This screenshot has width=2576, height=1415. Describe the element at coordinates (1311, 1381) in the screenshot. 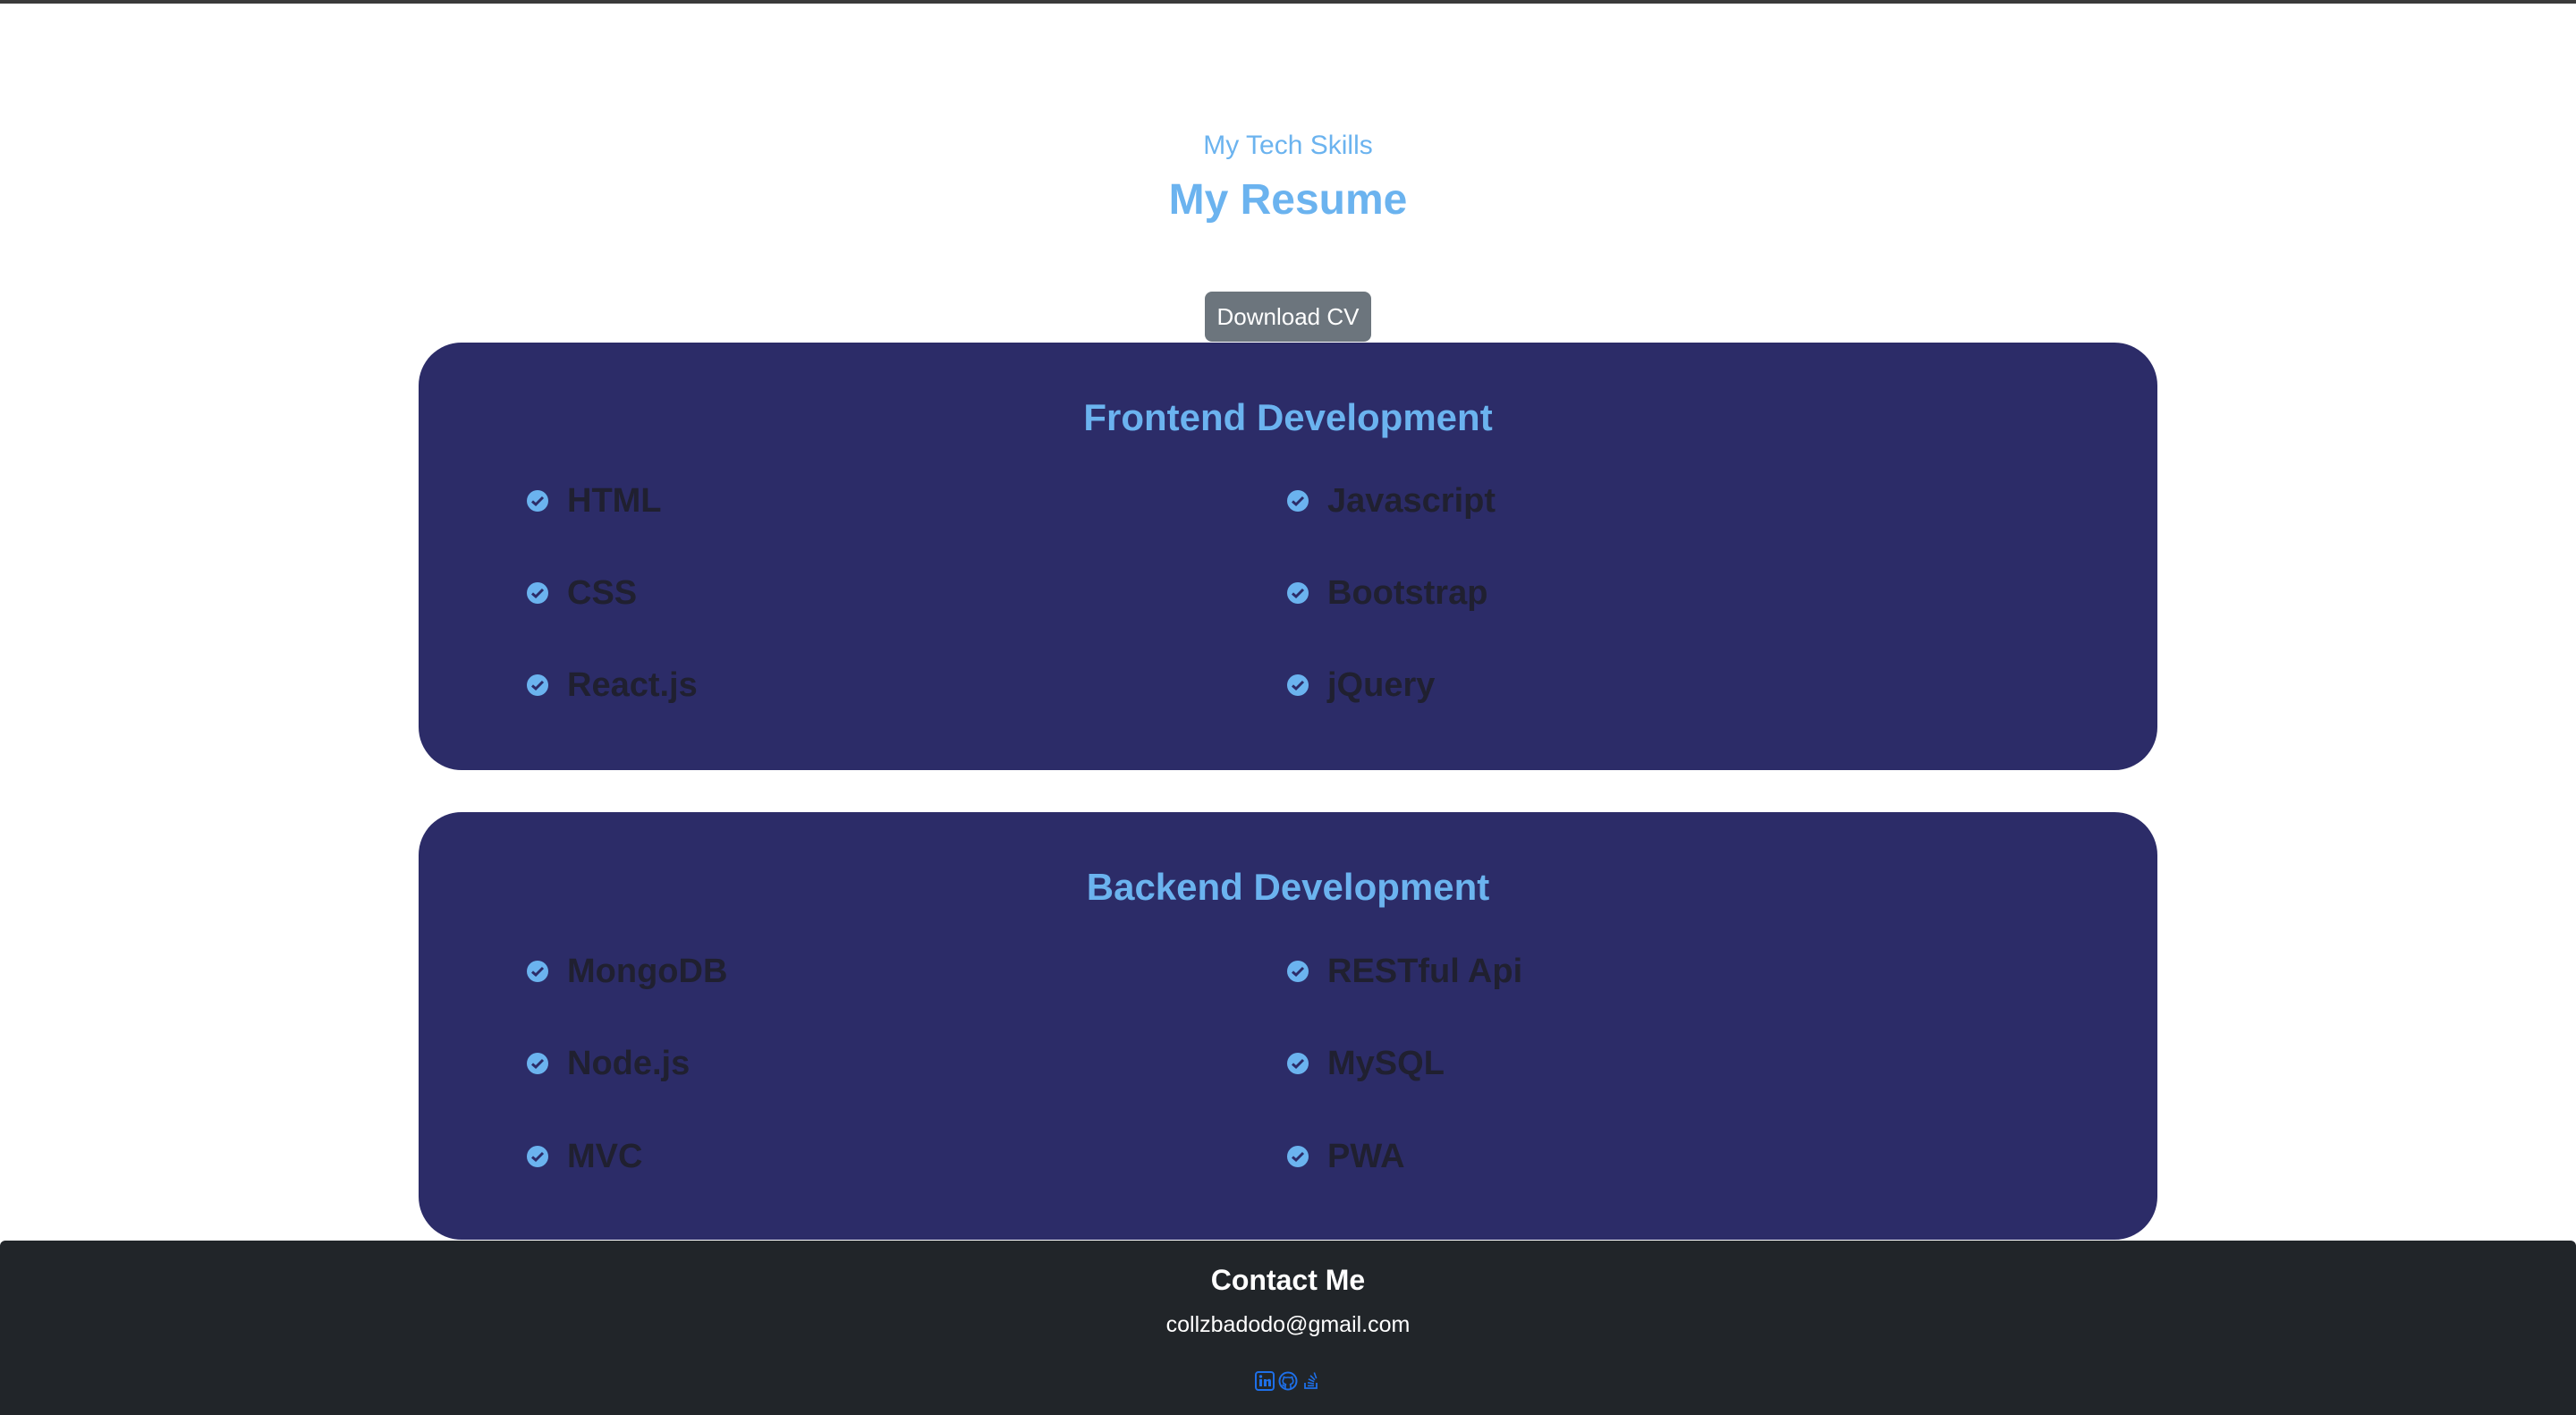

I see `stackoverflow-icon` at that location.